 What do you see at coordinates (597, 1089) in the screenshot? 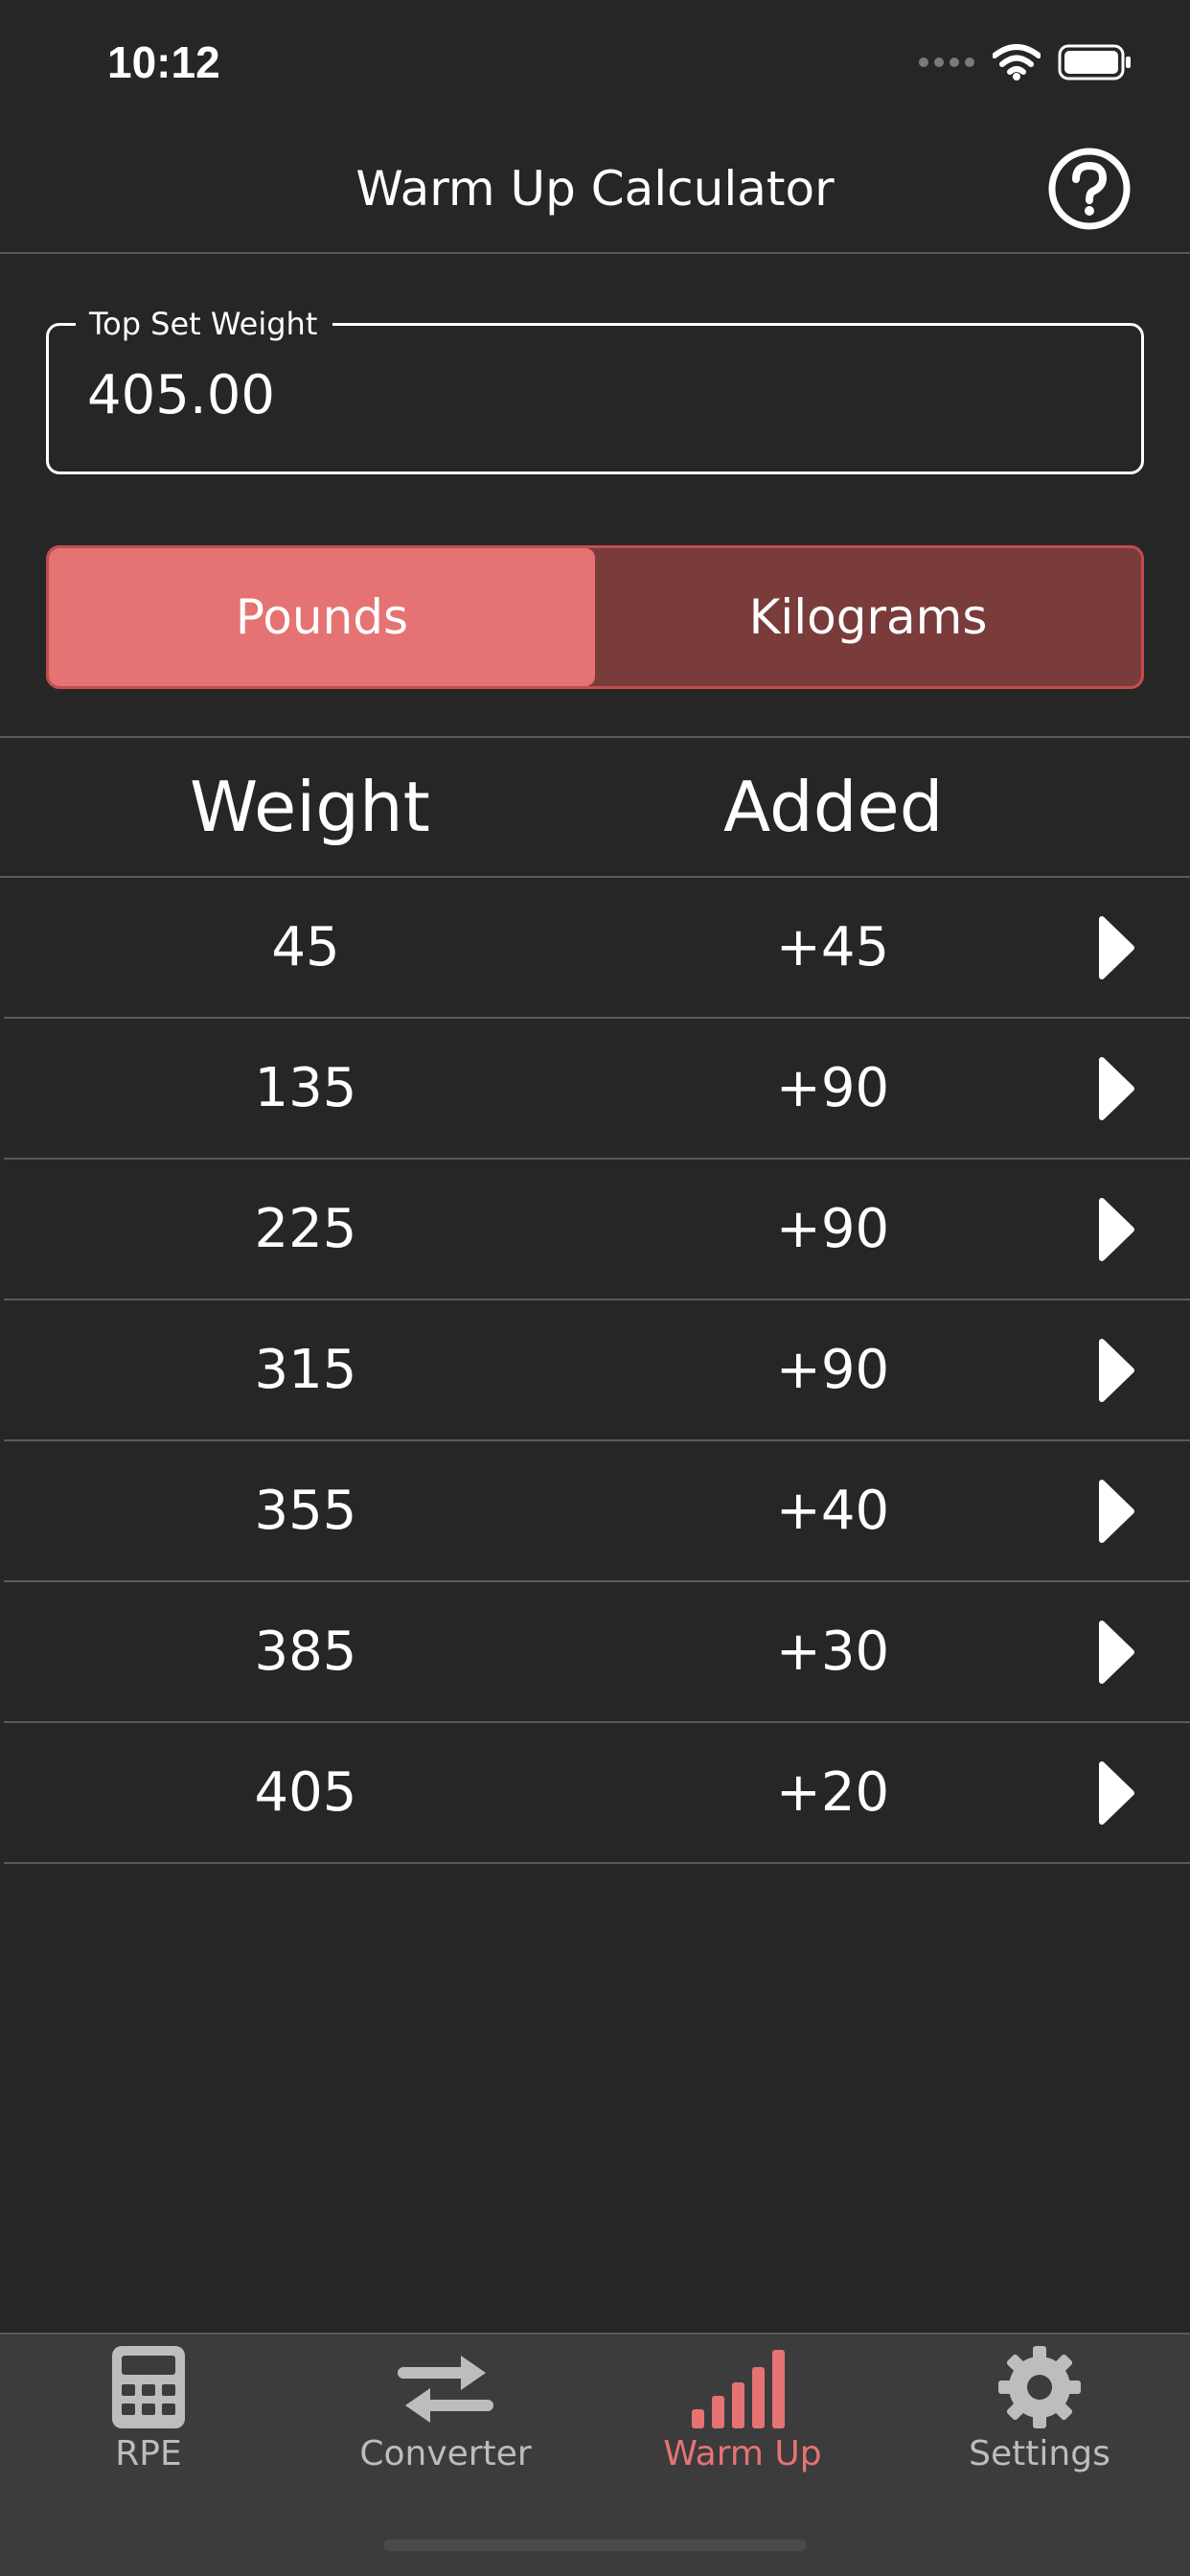
I see `table-row: 135 +90` at bounding box center [597, 1089].